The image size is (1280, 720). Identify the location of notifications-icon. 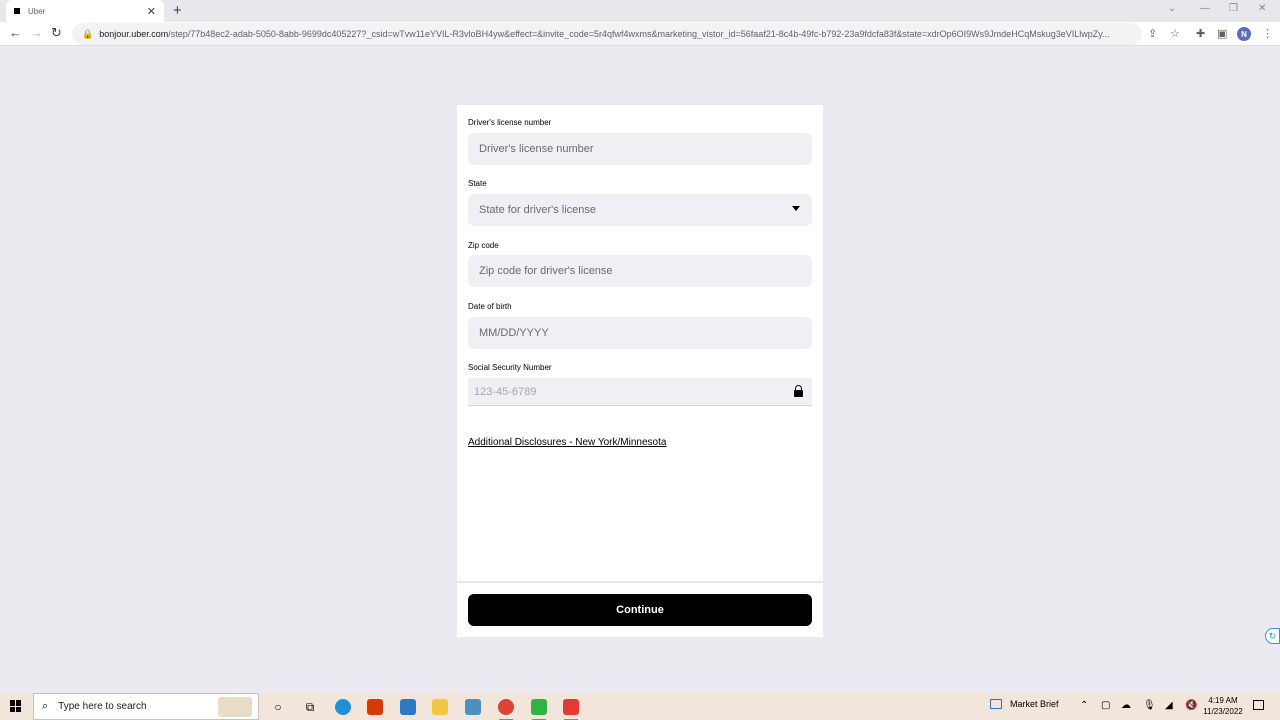
(1258, 705).